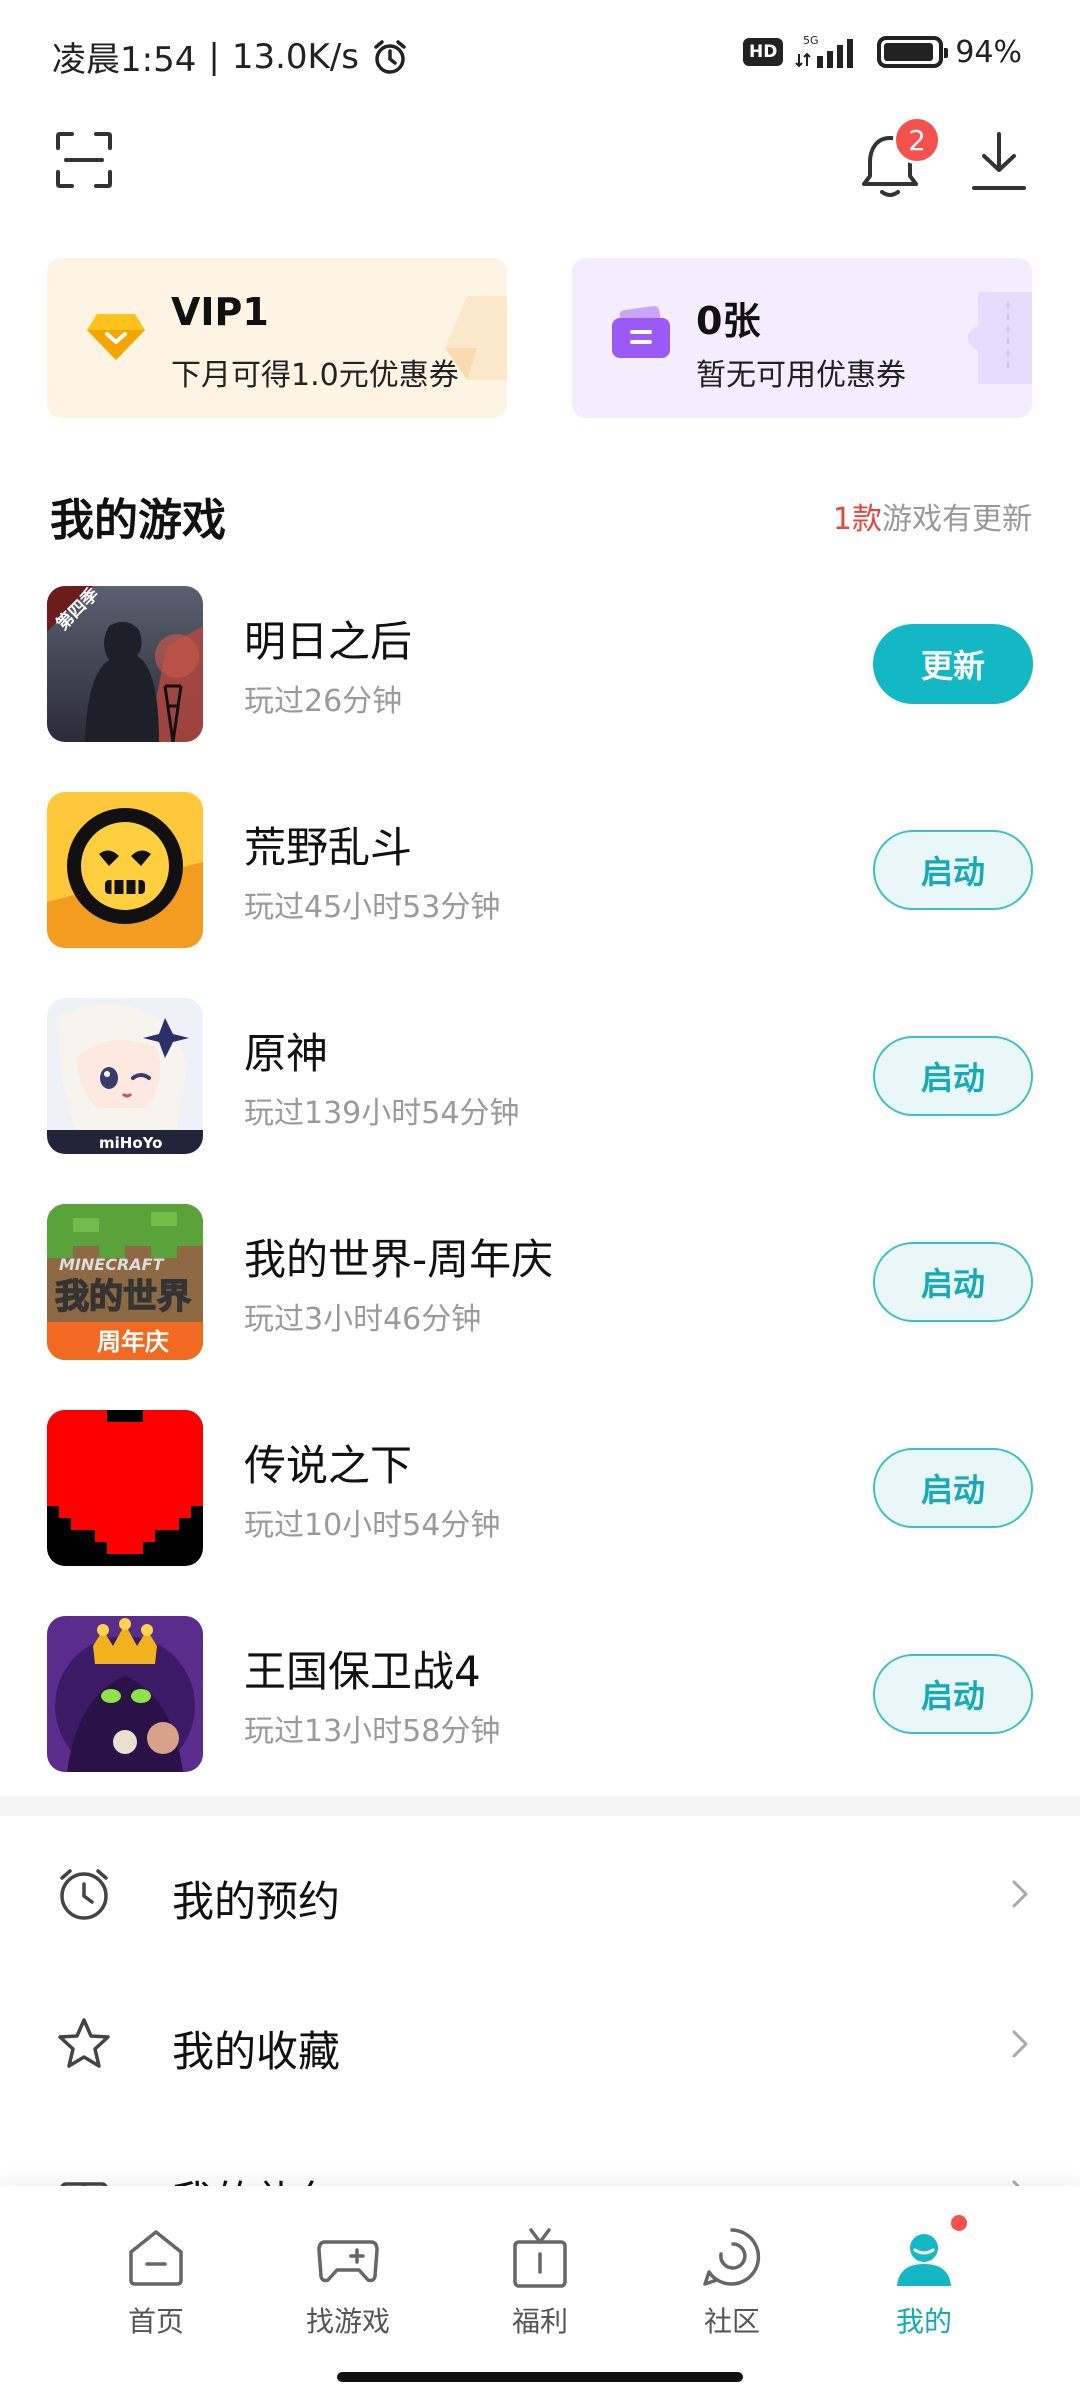  What do you see at coordinates (540, 872) in the screenshot?
I see `game-row: 荒野乱斗 玩过45小时53分钟 启动` at bounding box center [540, 872].